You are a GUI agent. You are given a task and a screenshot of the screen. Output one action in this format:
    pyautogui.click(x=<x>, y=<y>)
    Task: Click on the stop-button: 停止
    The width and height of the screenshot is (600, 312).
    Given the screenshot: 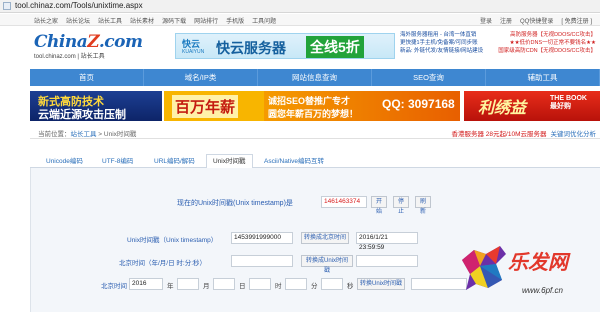 What is the action you would take?
    pyautogui.click(x=401, y=205)
    